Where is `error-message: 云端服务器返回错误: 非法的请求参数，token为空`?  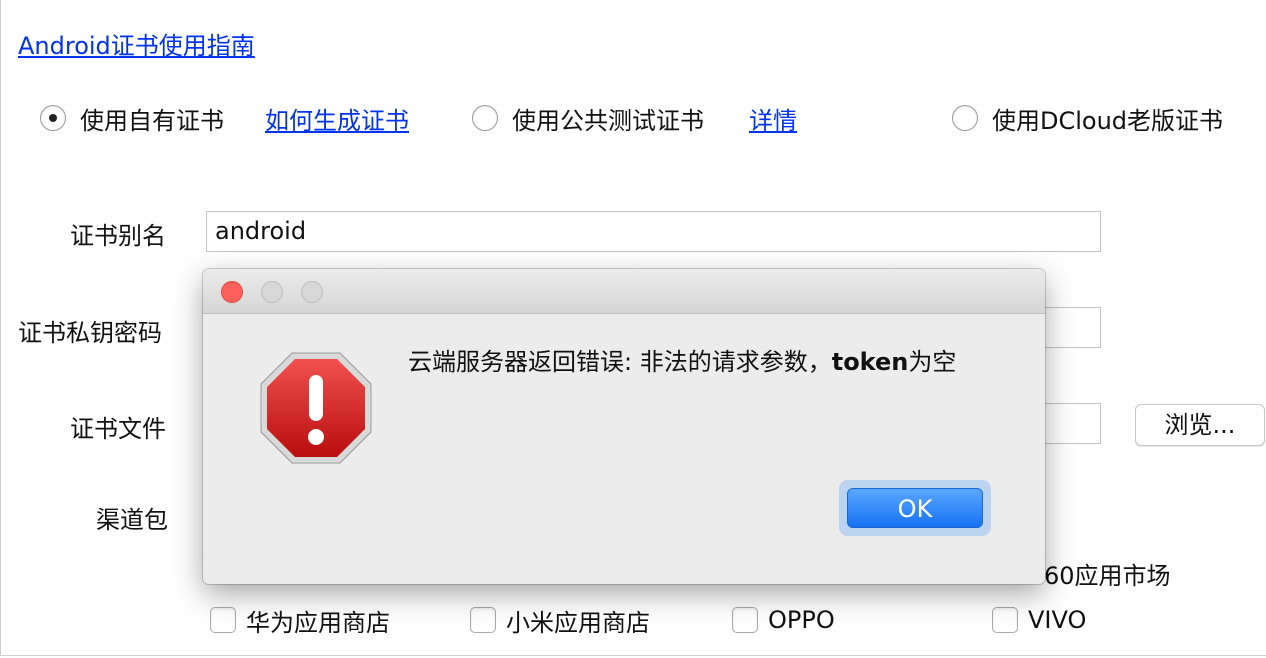
error-message: 云端服务器返回错误: 非法的请求参数，token为空 is located at coordinates (698, 362).